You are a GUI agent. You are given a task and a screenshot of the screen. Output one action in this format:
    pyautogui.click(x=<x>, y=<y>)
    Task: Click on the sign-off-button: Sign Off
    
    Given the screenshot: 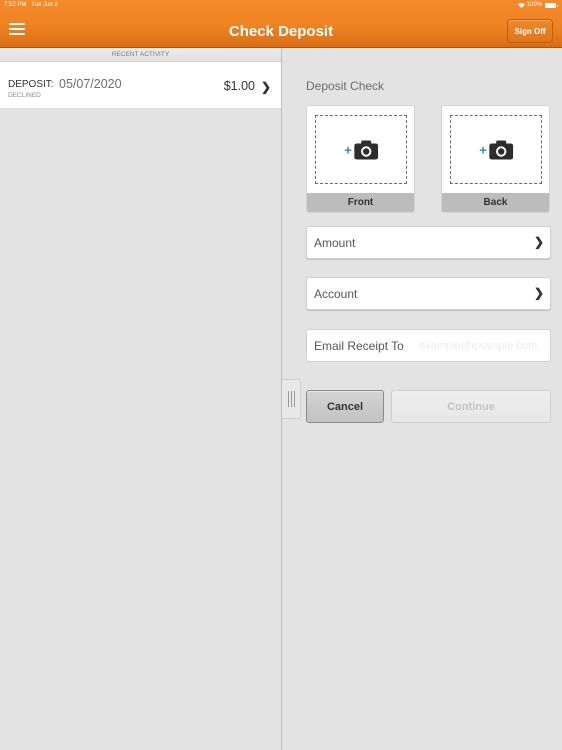 What is the action you would take?
    pyautogui.click(x=530, y=31)
    